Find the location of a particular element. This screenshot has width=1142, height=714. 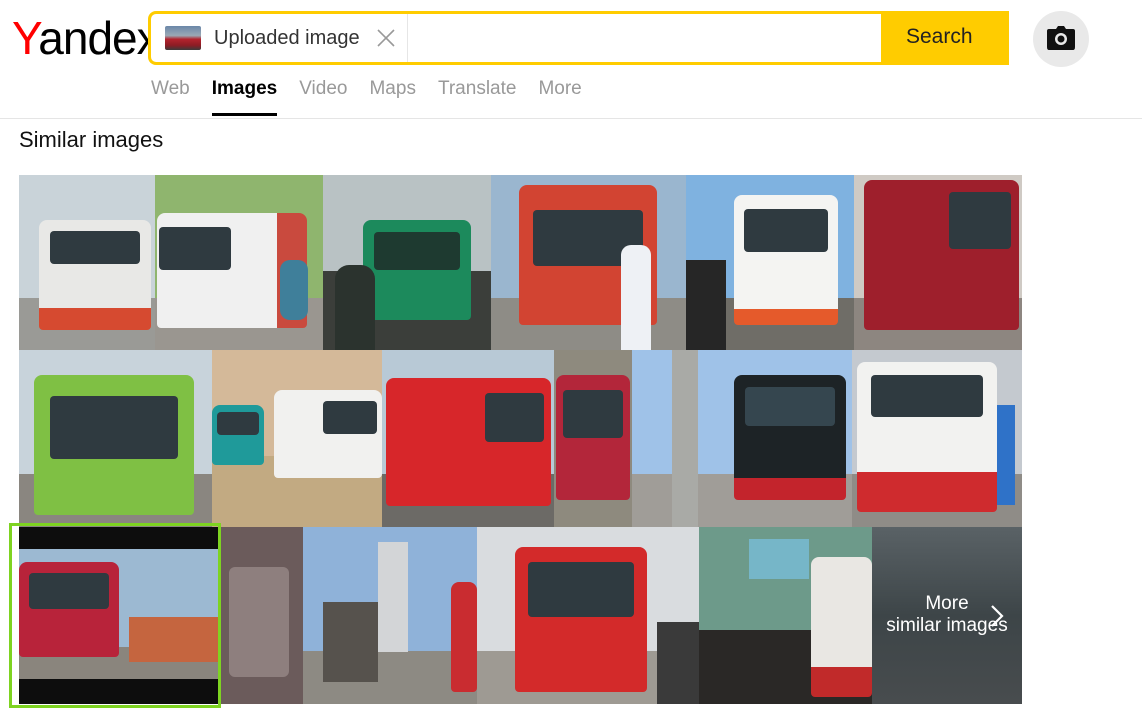

tab-maps: Maps is located at coordinates (392, 98).